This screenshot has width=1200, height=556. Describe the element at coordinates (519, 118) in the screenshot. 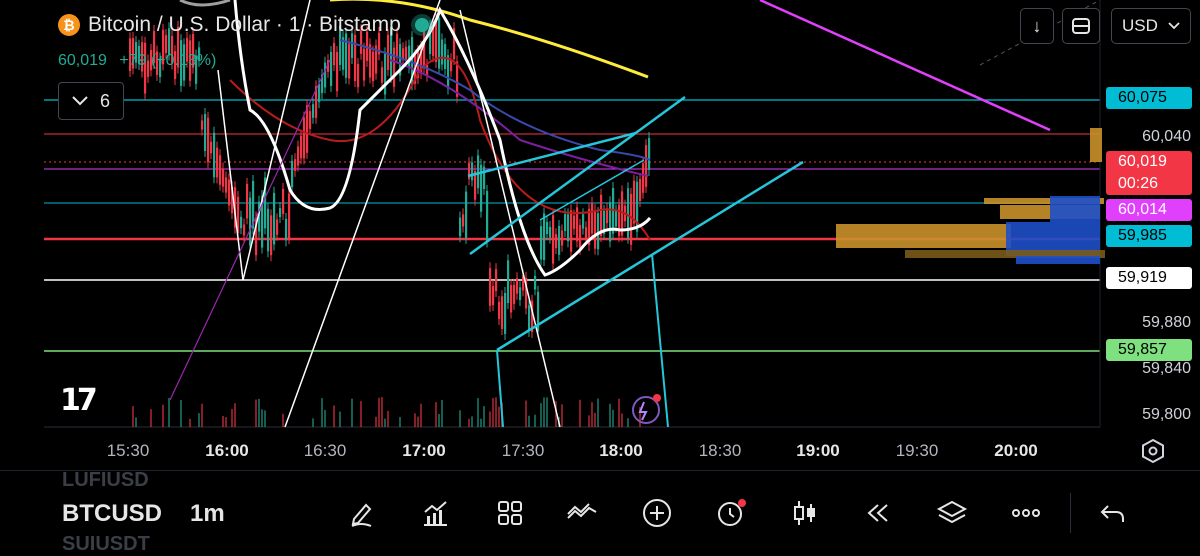

I see `moving-average-purple` at that location.